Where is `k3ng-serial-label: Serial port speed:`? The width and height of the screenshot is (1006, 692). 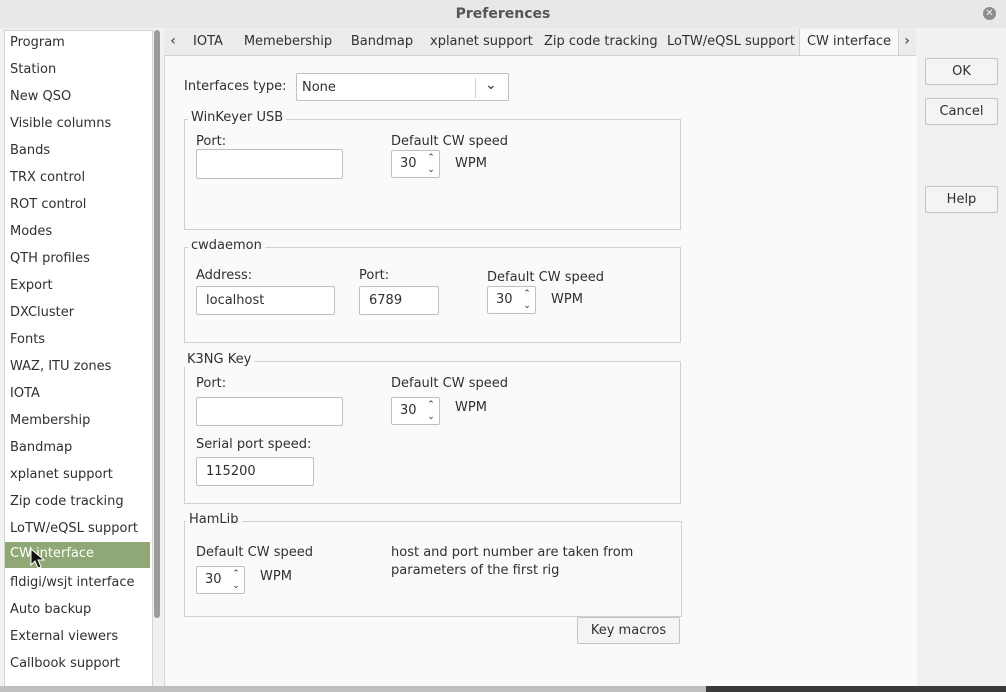
k3ng-serial-label: Serial port speed: is located at coordinates (254, 444).